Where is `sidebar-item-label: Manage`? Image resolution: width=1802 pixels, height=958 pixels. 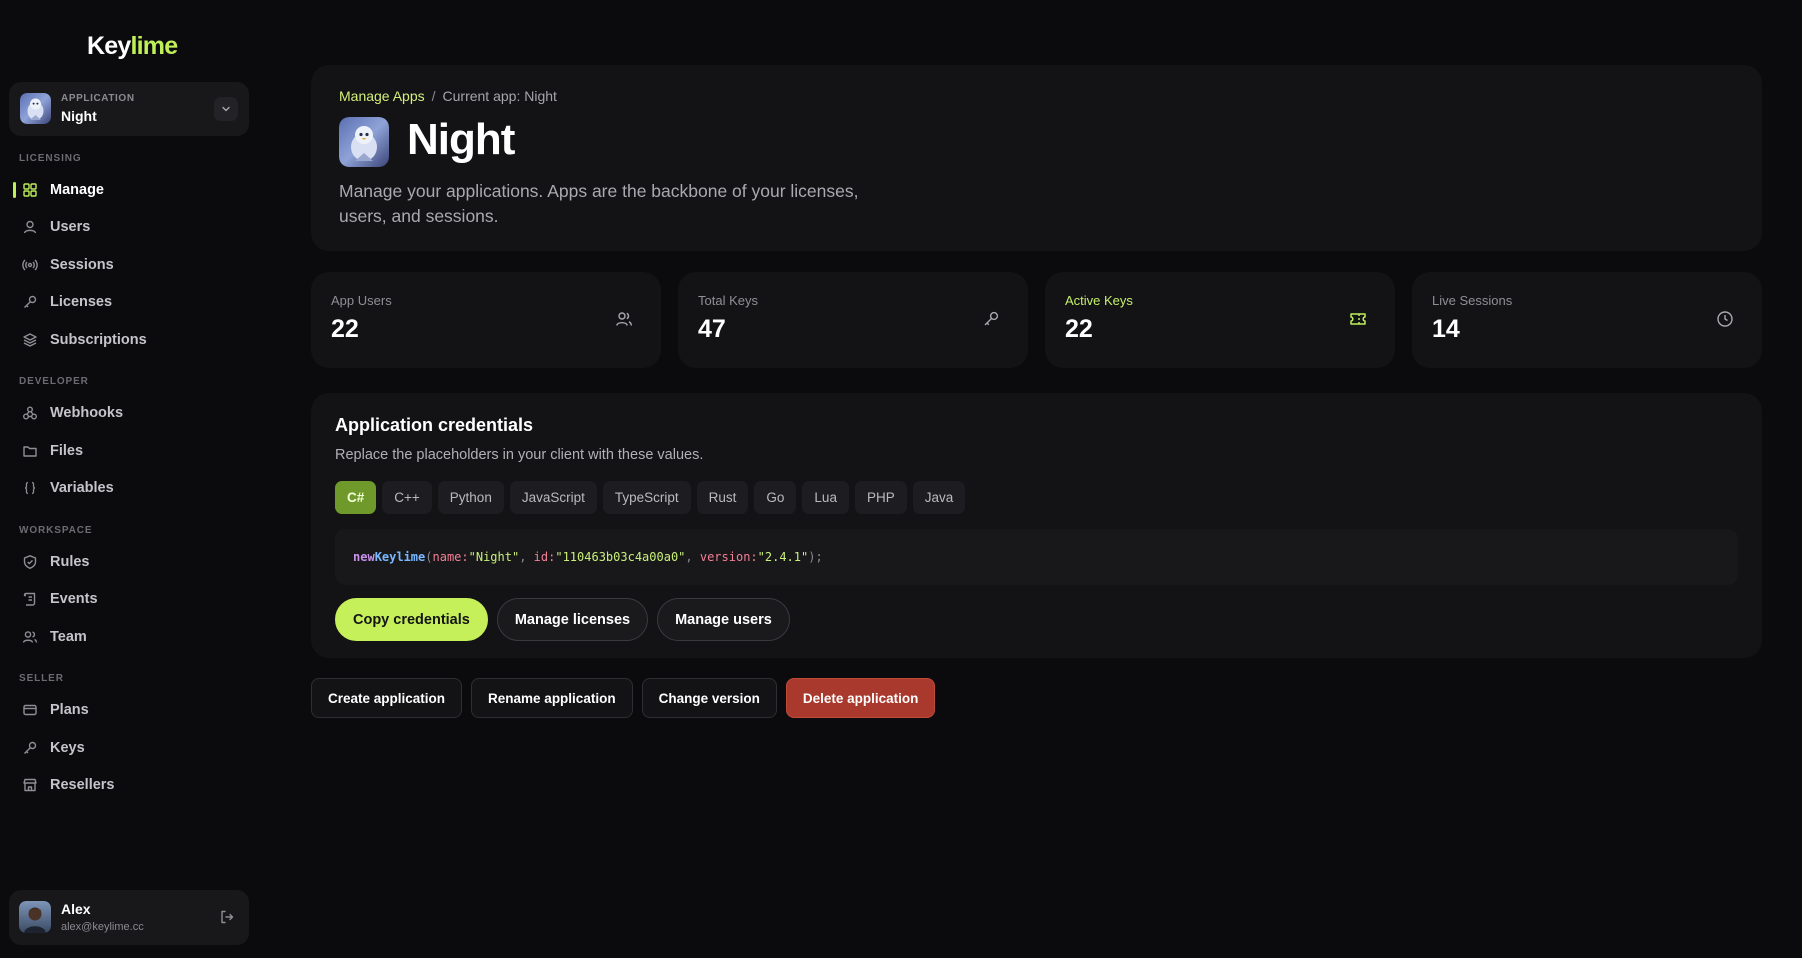 sidebar-item-label: Manage is located at coordinates (77, 190).